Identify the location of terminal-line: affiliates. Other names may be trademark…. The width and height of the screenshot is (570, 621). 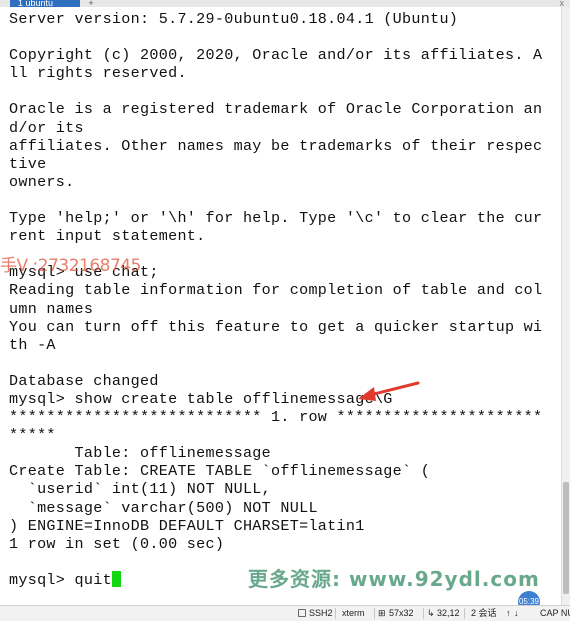
(276, 145).